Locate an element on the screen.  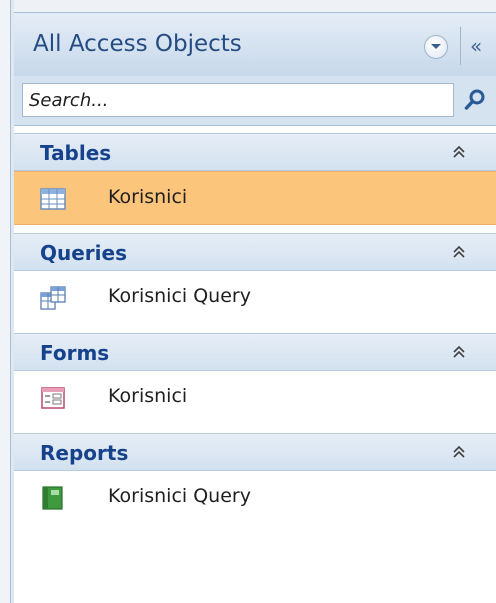
group-header-reports: Reports is located at coordinates (255, 452).